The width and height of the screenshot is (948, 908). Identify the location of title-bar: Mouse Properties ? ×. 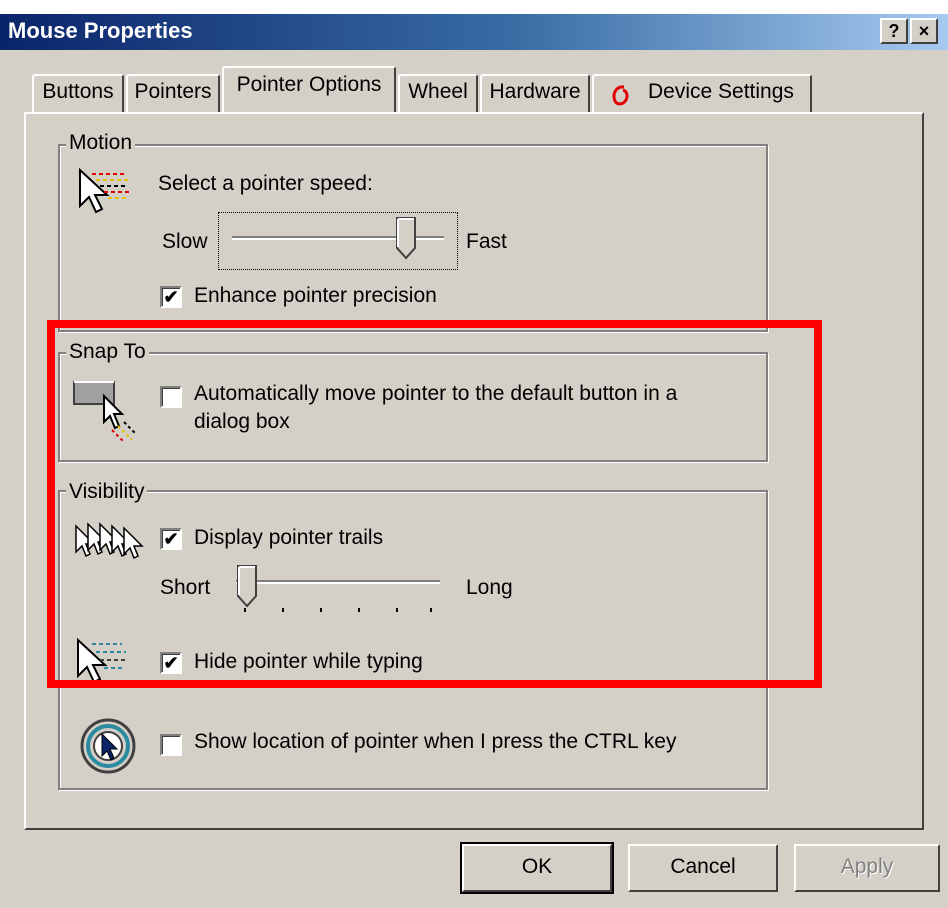
(474, 32).